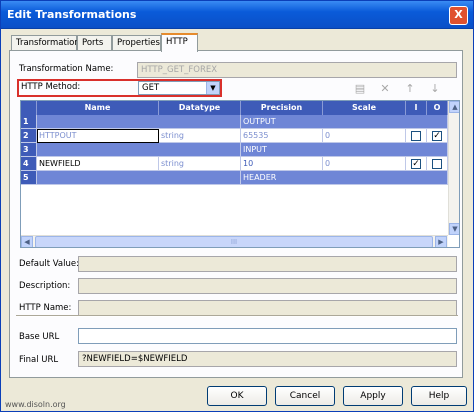  I want to click on transformation-name-label: Transformation Name:, so click(66, 69).